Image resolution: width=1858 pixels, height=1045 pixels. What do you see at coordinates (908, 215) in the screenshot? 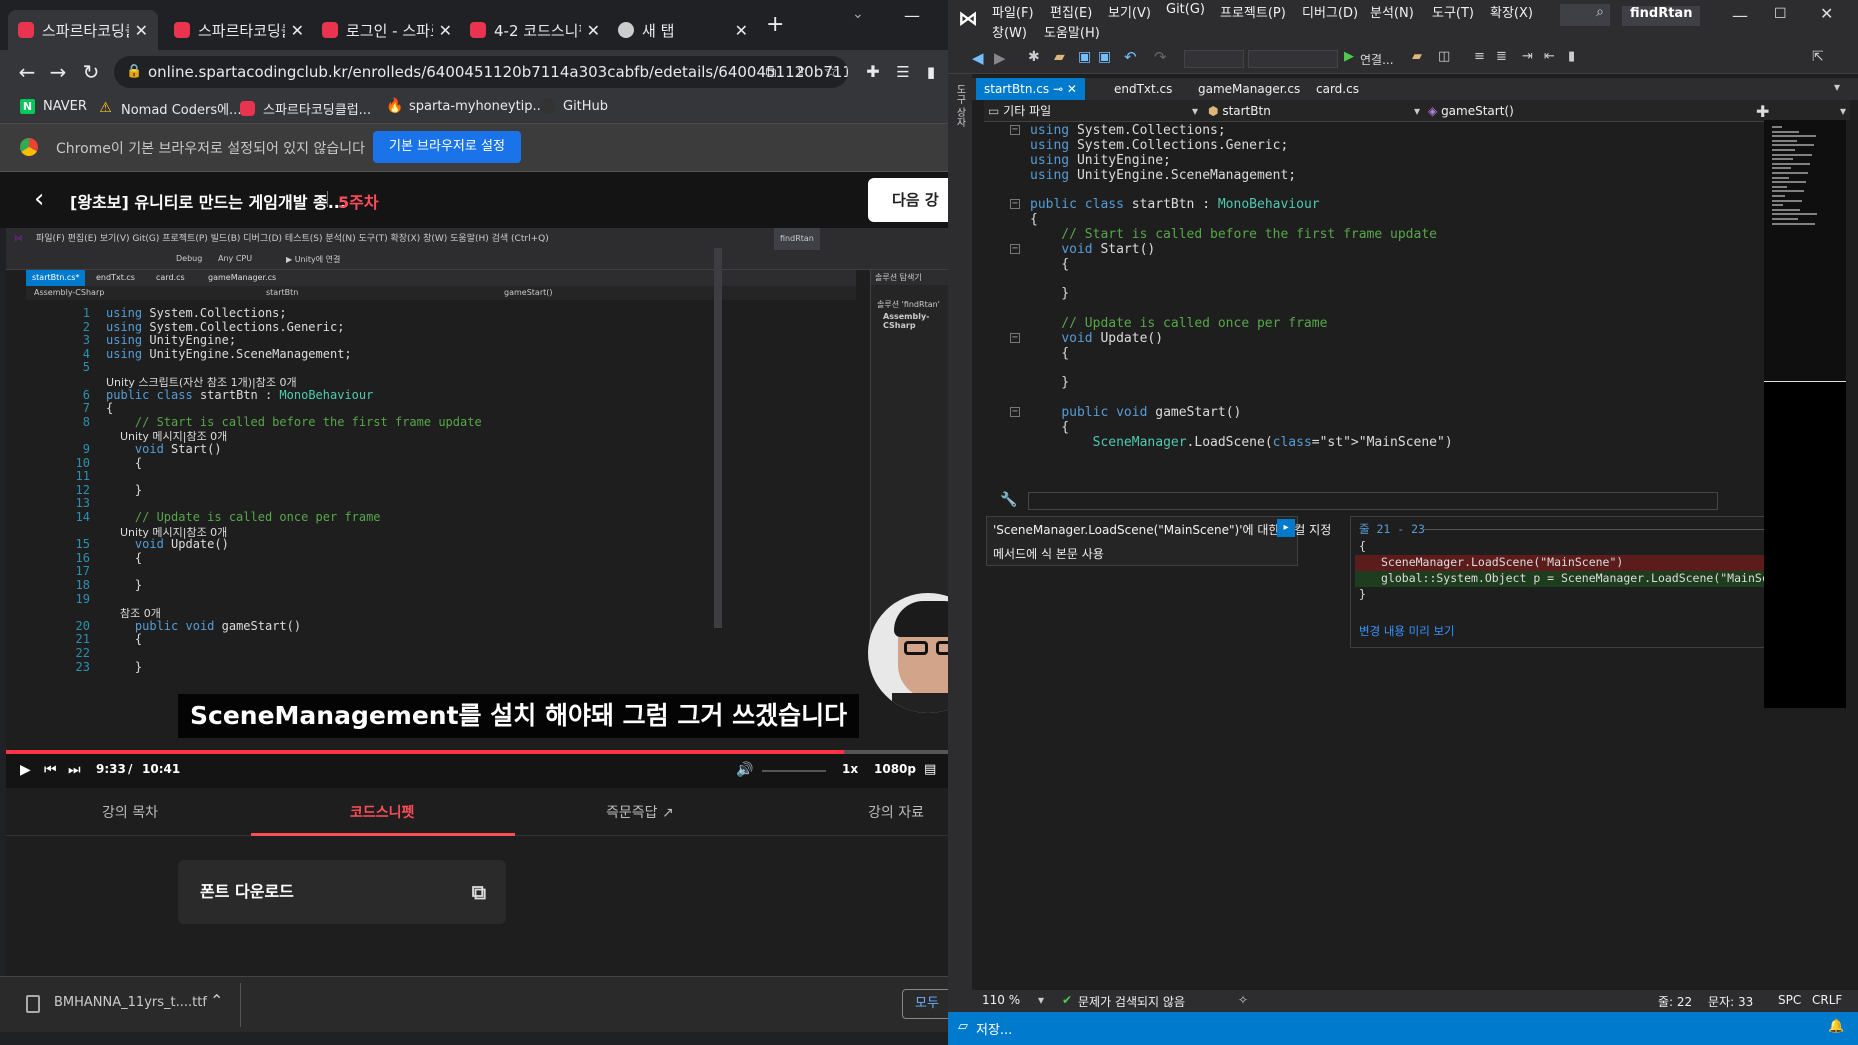
I see `next-lecture-button: 다음 강의` at bounding box center [908, 215].